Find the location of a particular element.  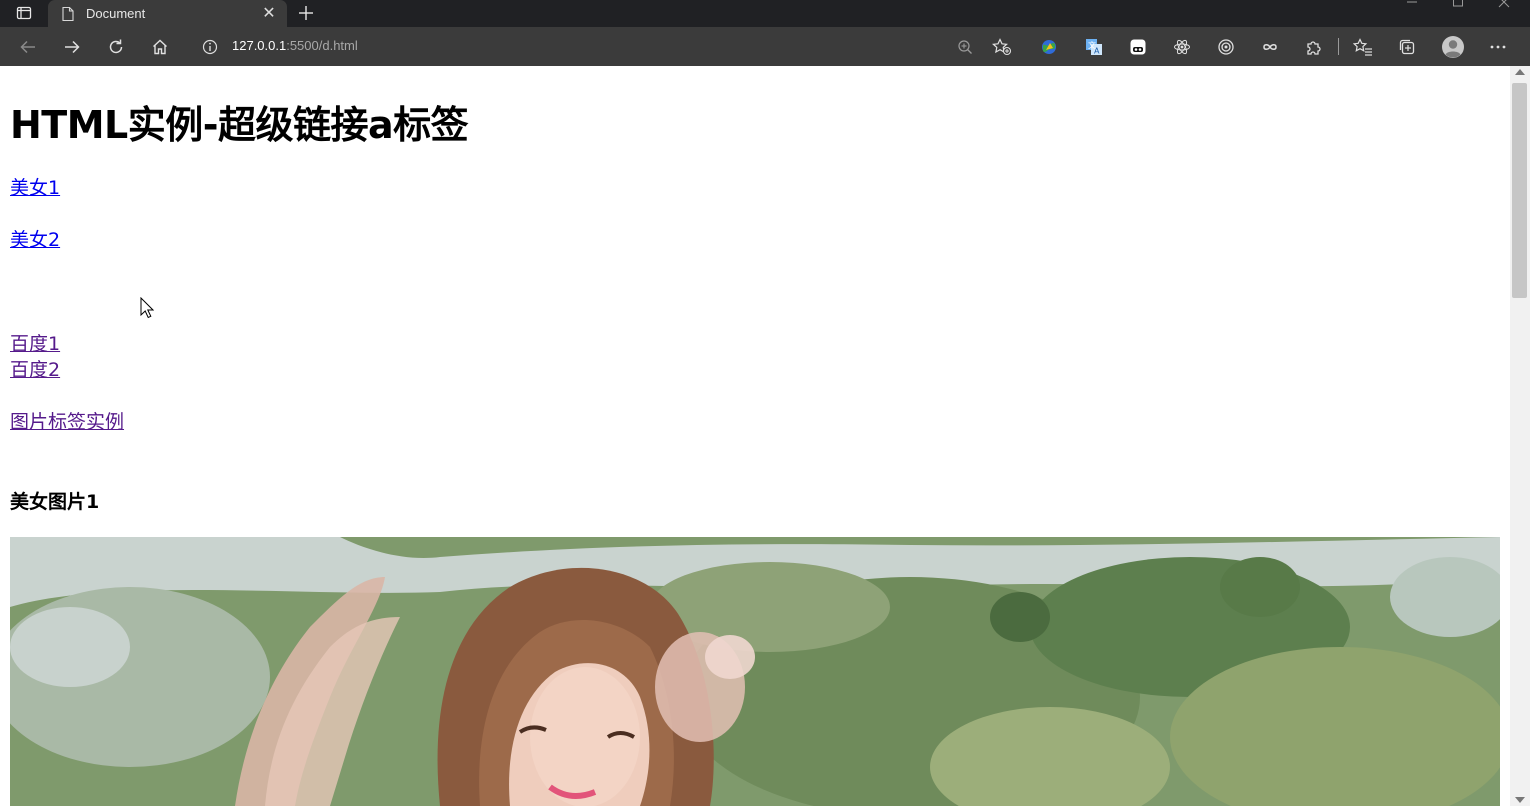

link-image-tag-example: 图片标签实例 is located at coordinates (67, 420).